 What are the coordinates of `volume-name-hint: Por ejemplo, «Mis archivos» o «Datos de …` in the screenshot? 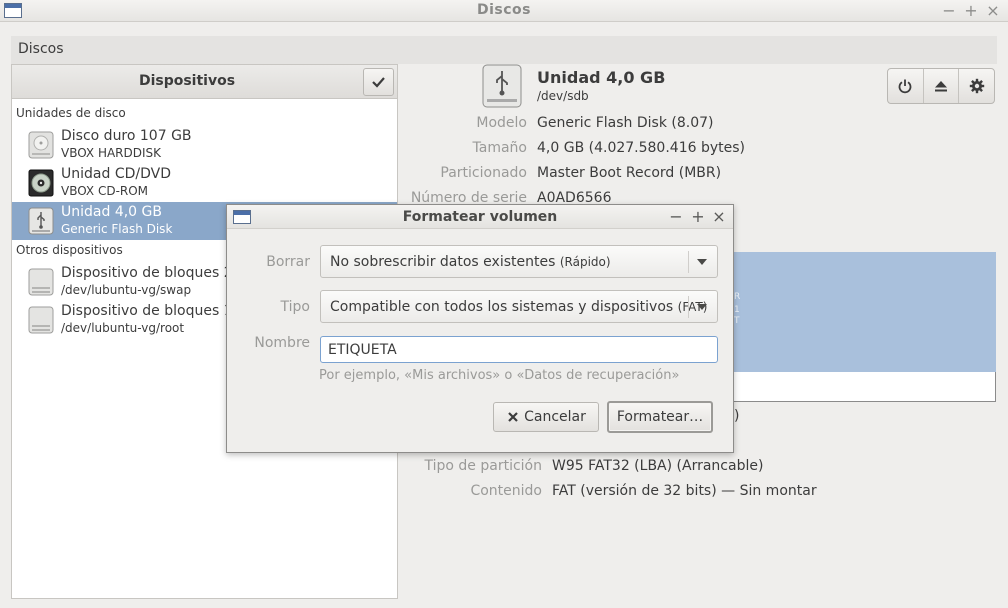 It's located at (499, 375).